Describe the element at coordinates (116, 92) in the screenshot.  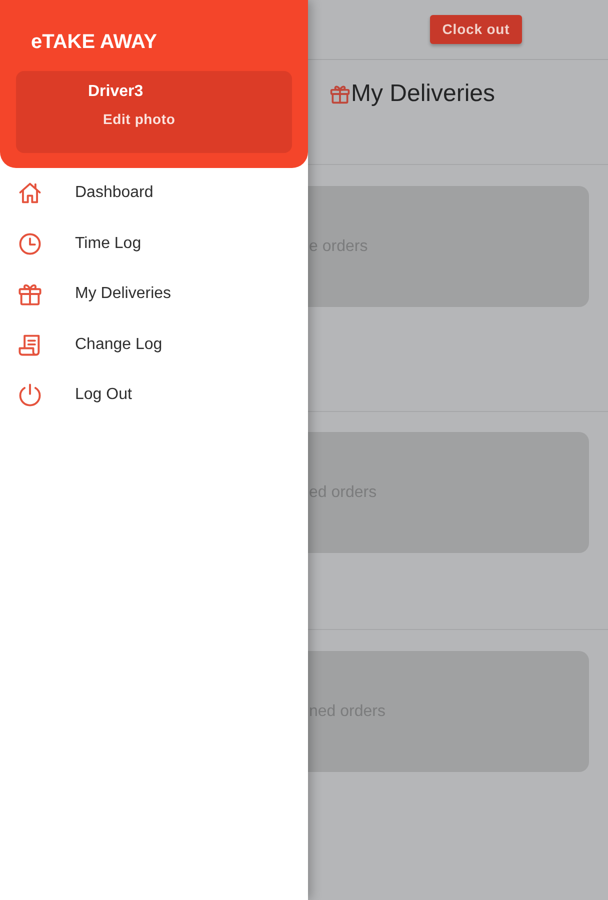
I see `driver-name: Driver3` at that location.